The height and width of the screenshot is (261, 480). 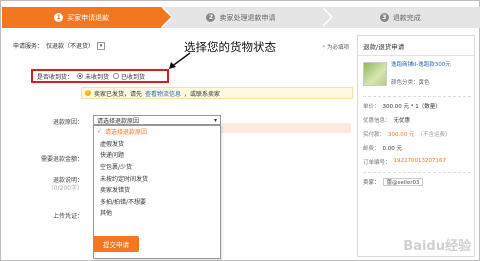 I want to click on reason-option-label: 多拍/拍错/不想要, so click(x=123, y=202).